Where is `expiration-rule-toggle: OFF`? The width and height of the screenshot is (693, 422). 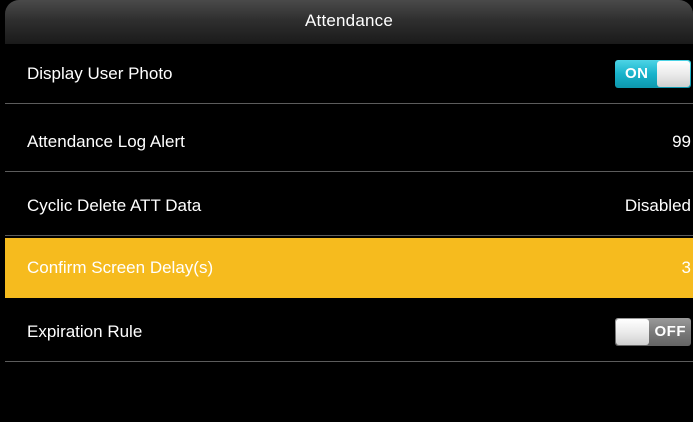
expiration-rule-toggle: OFF is located at coordinates (653, 331).